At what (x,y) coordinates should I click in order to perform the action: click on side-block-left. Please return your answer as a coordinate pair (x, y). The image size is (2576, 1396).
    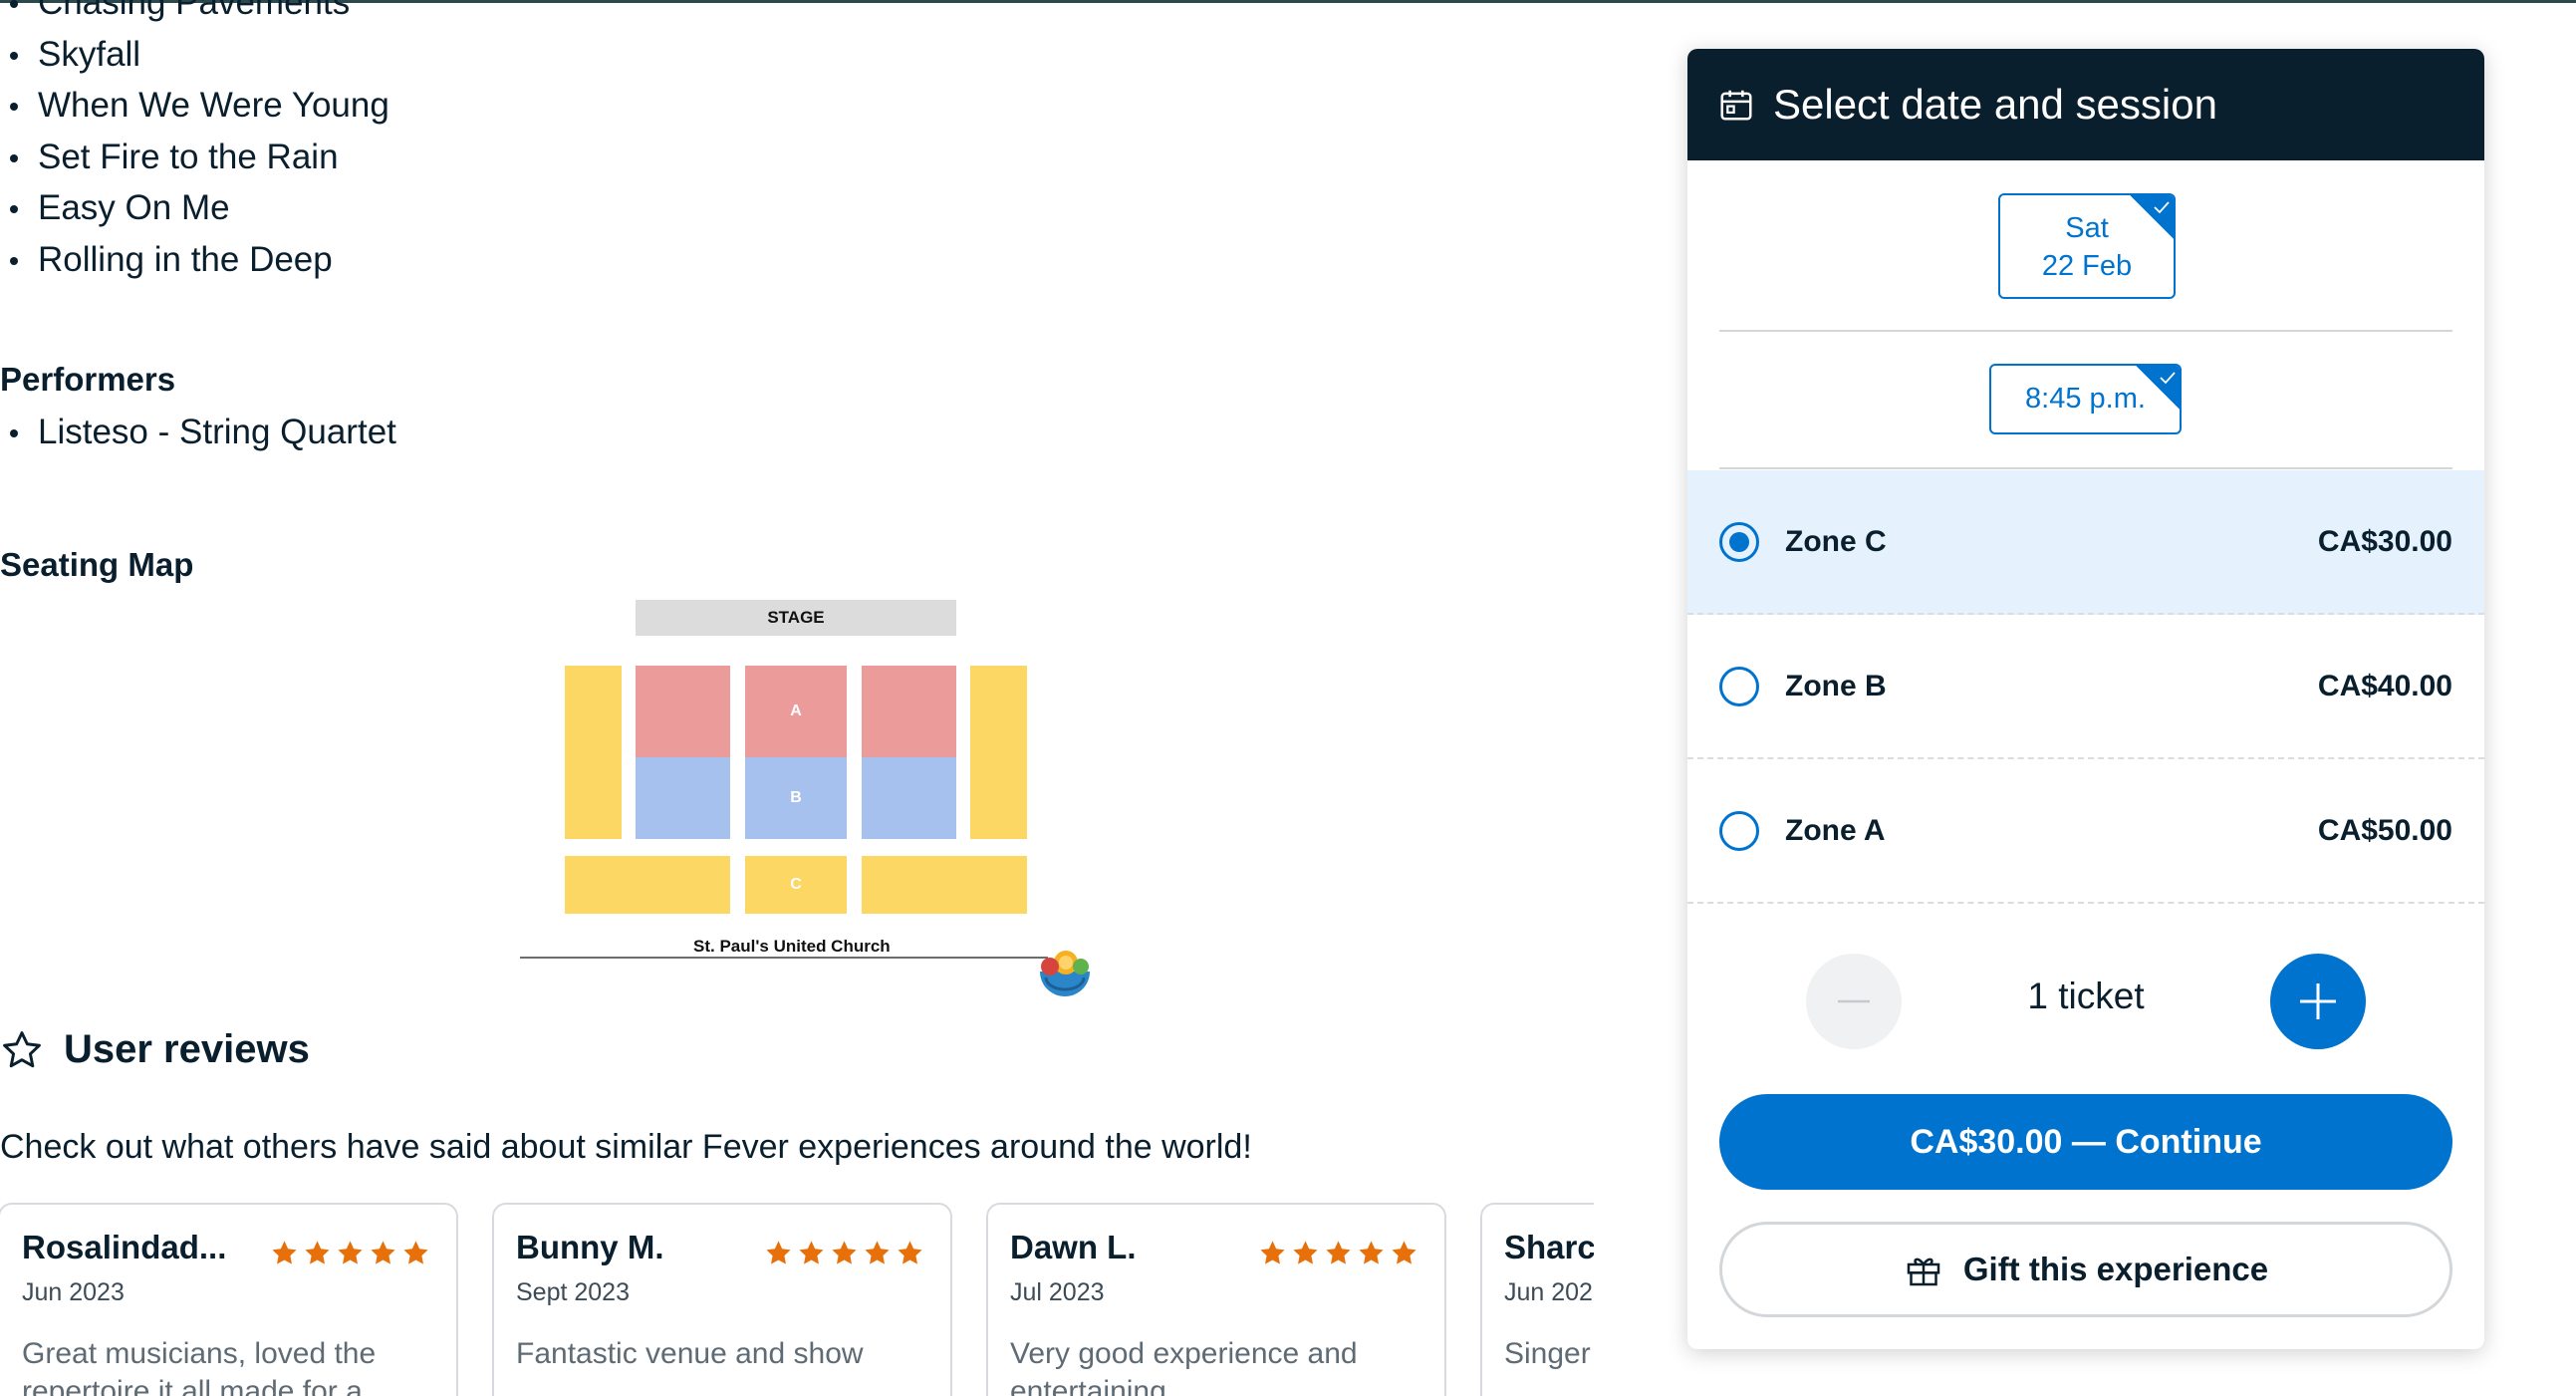
    Looking at the image, I should click on (593, 752).